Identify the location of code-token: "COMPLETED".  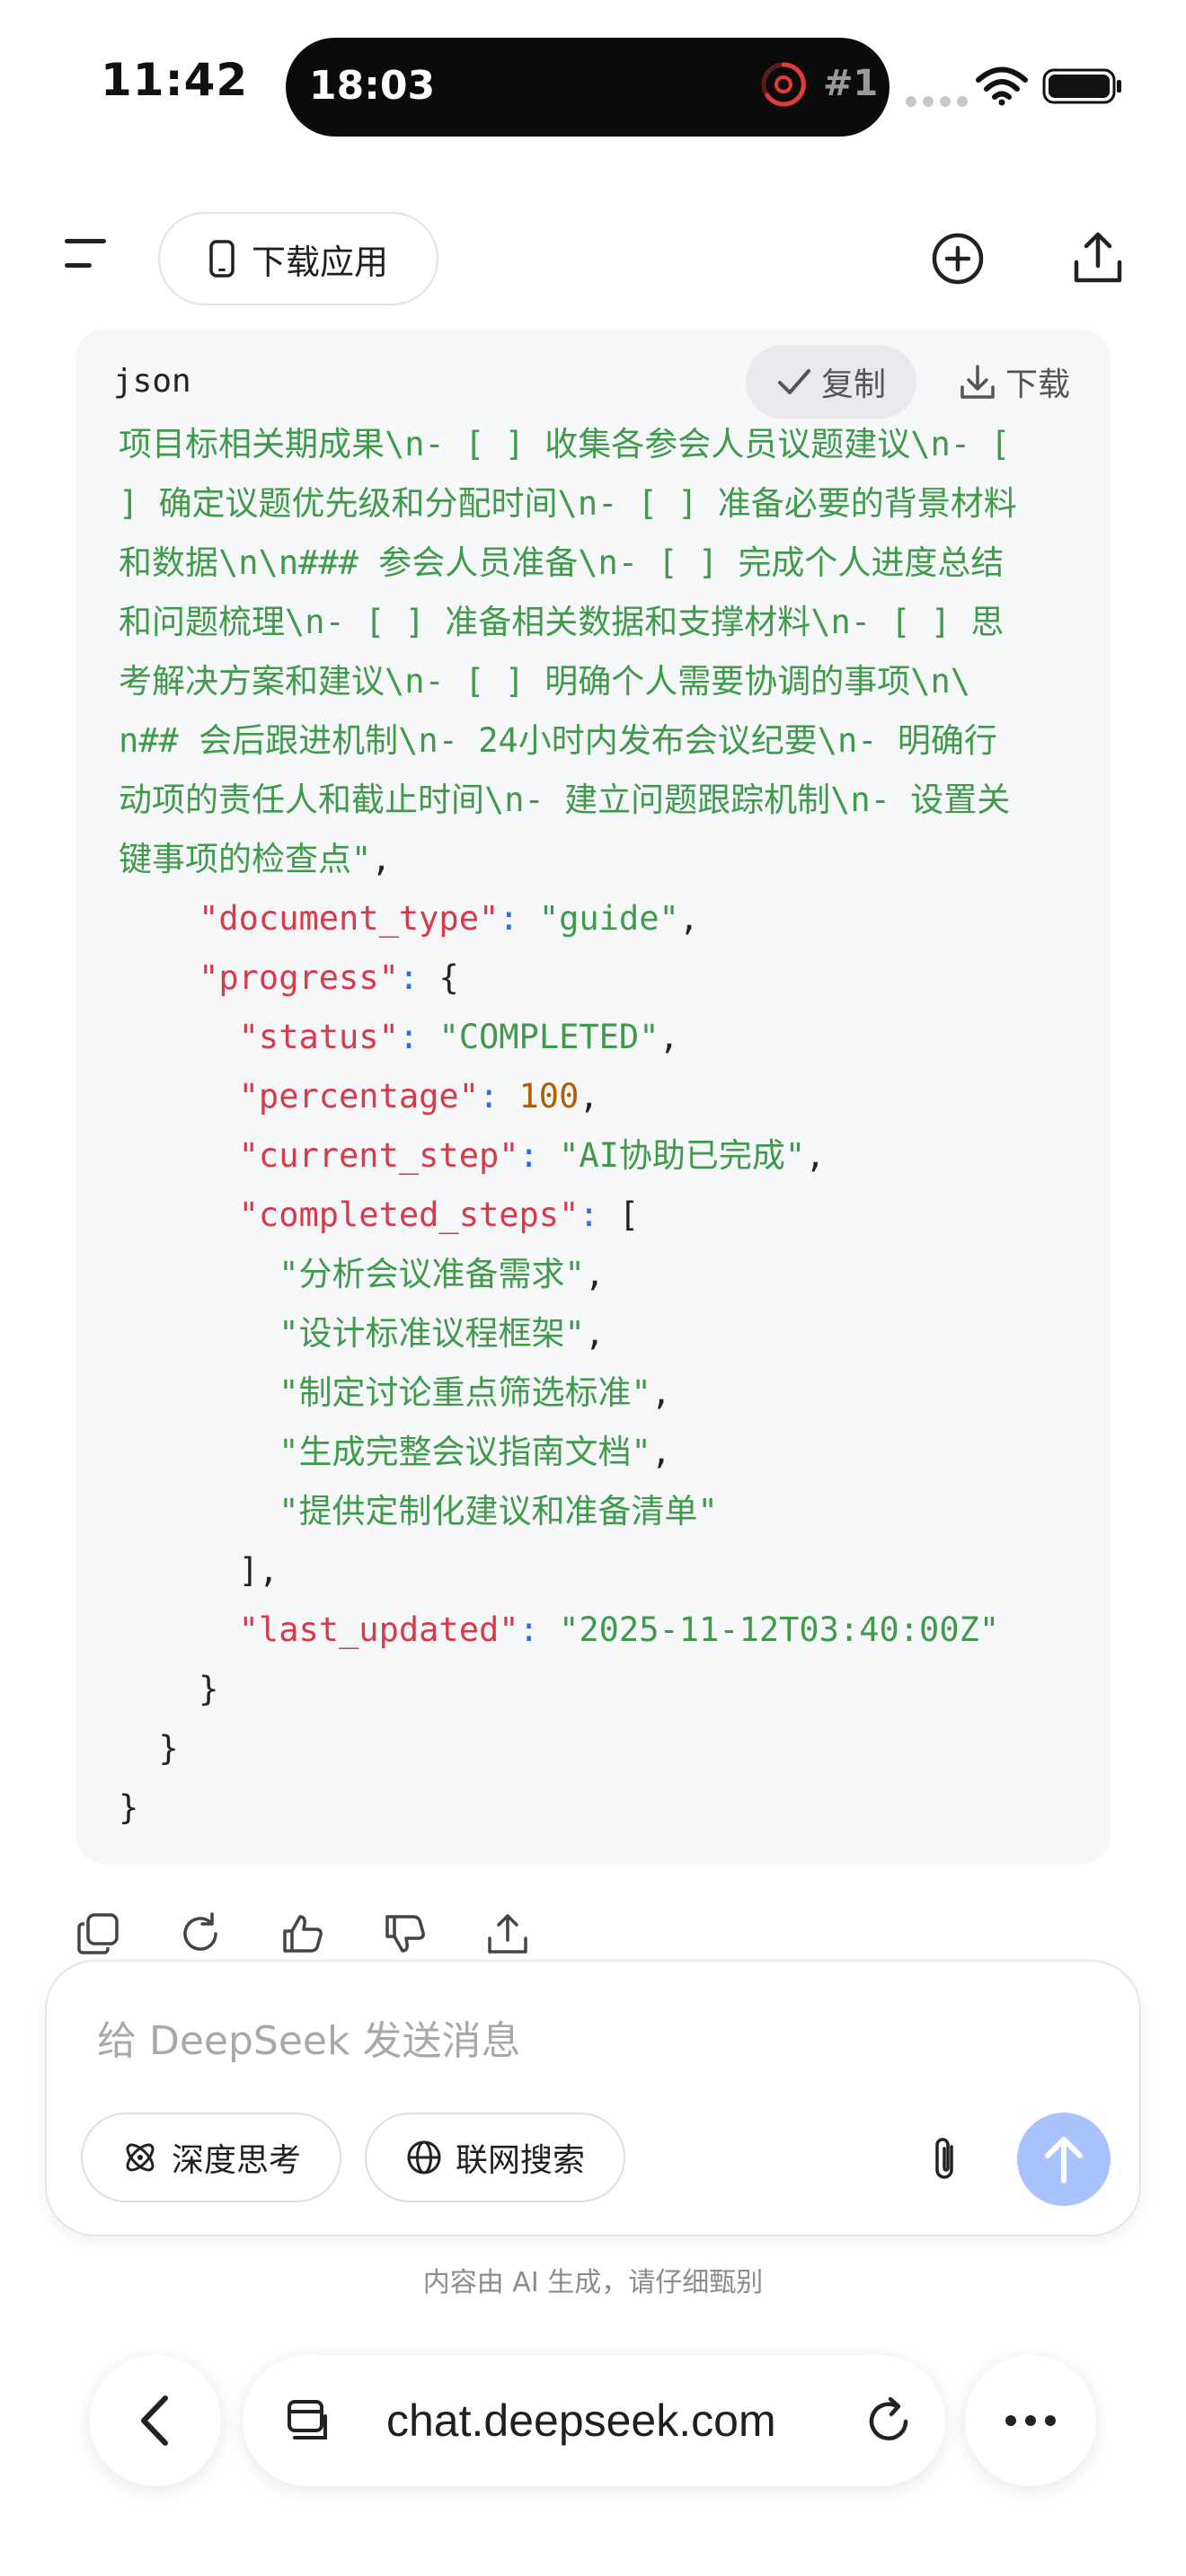
(548, 1037).